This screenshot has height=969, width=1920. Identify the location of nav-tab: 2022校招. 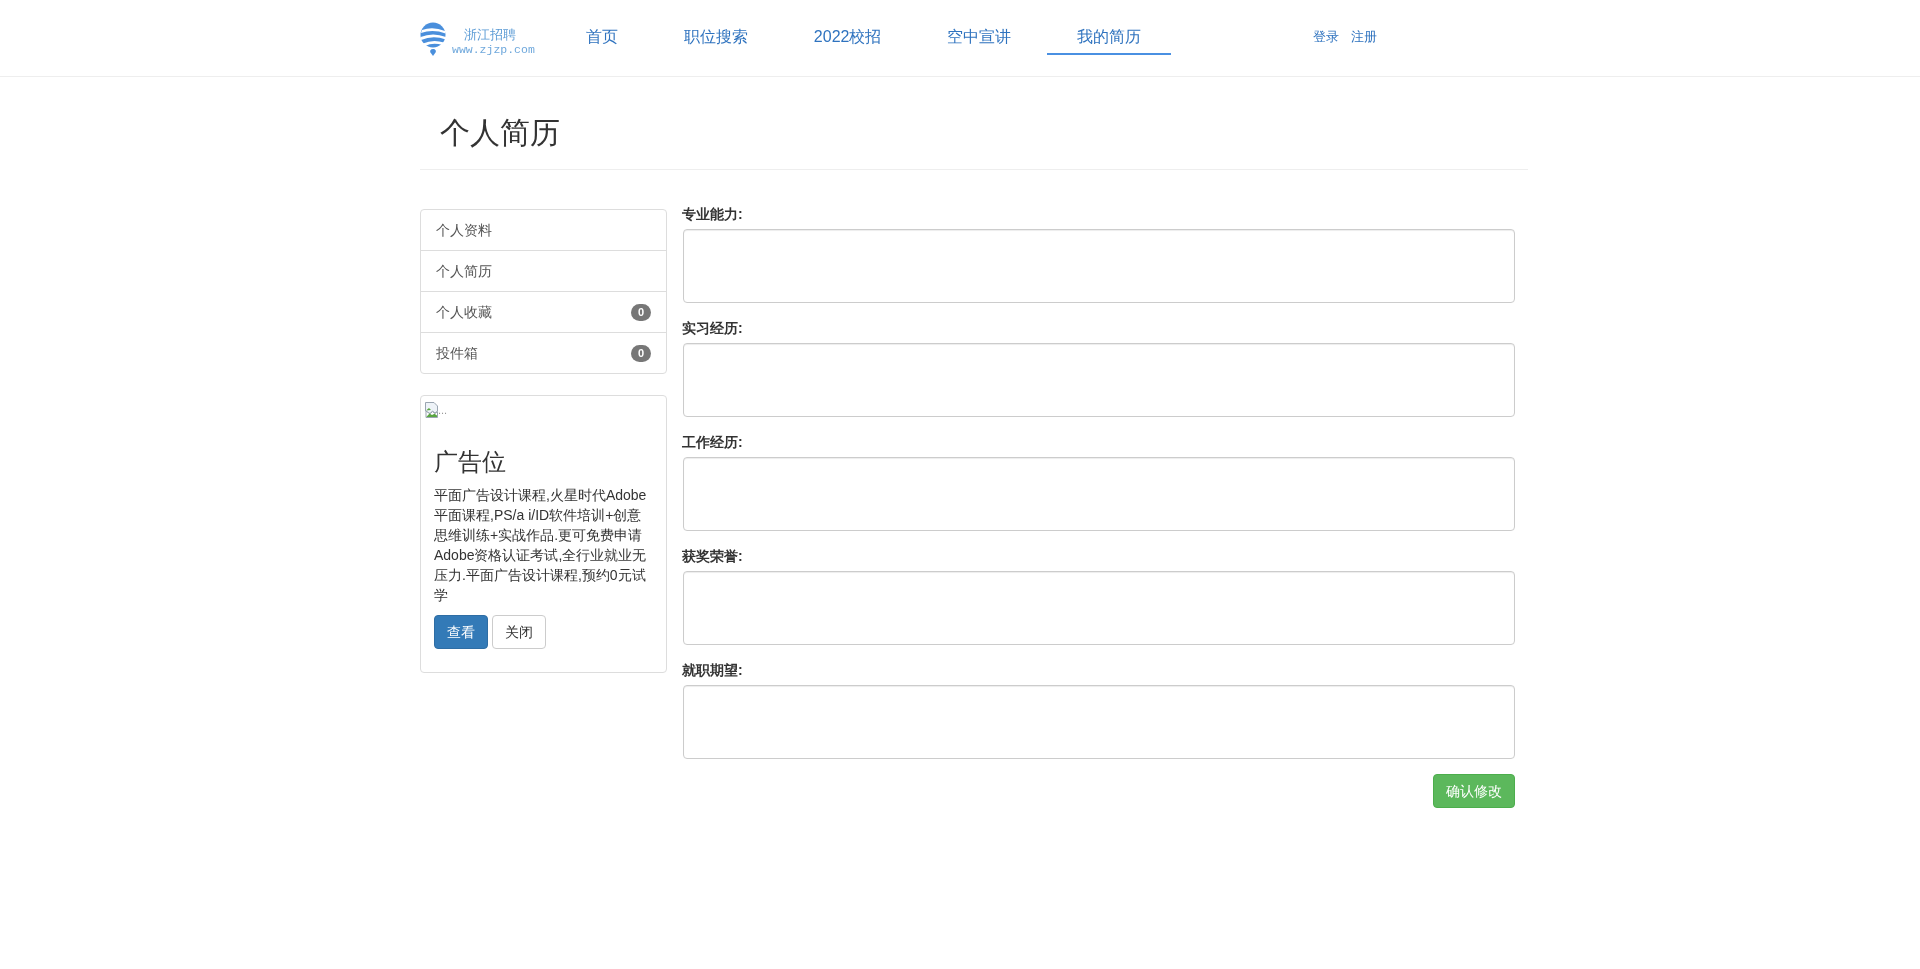
(847, 27).